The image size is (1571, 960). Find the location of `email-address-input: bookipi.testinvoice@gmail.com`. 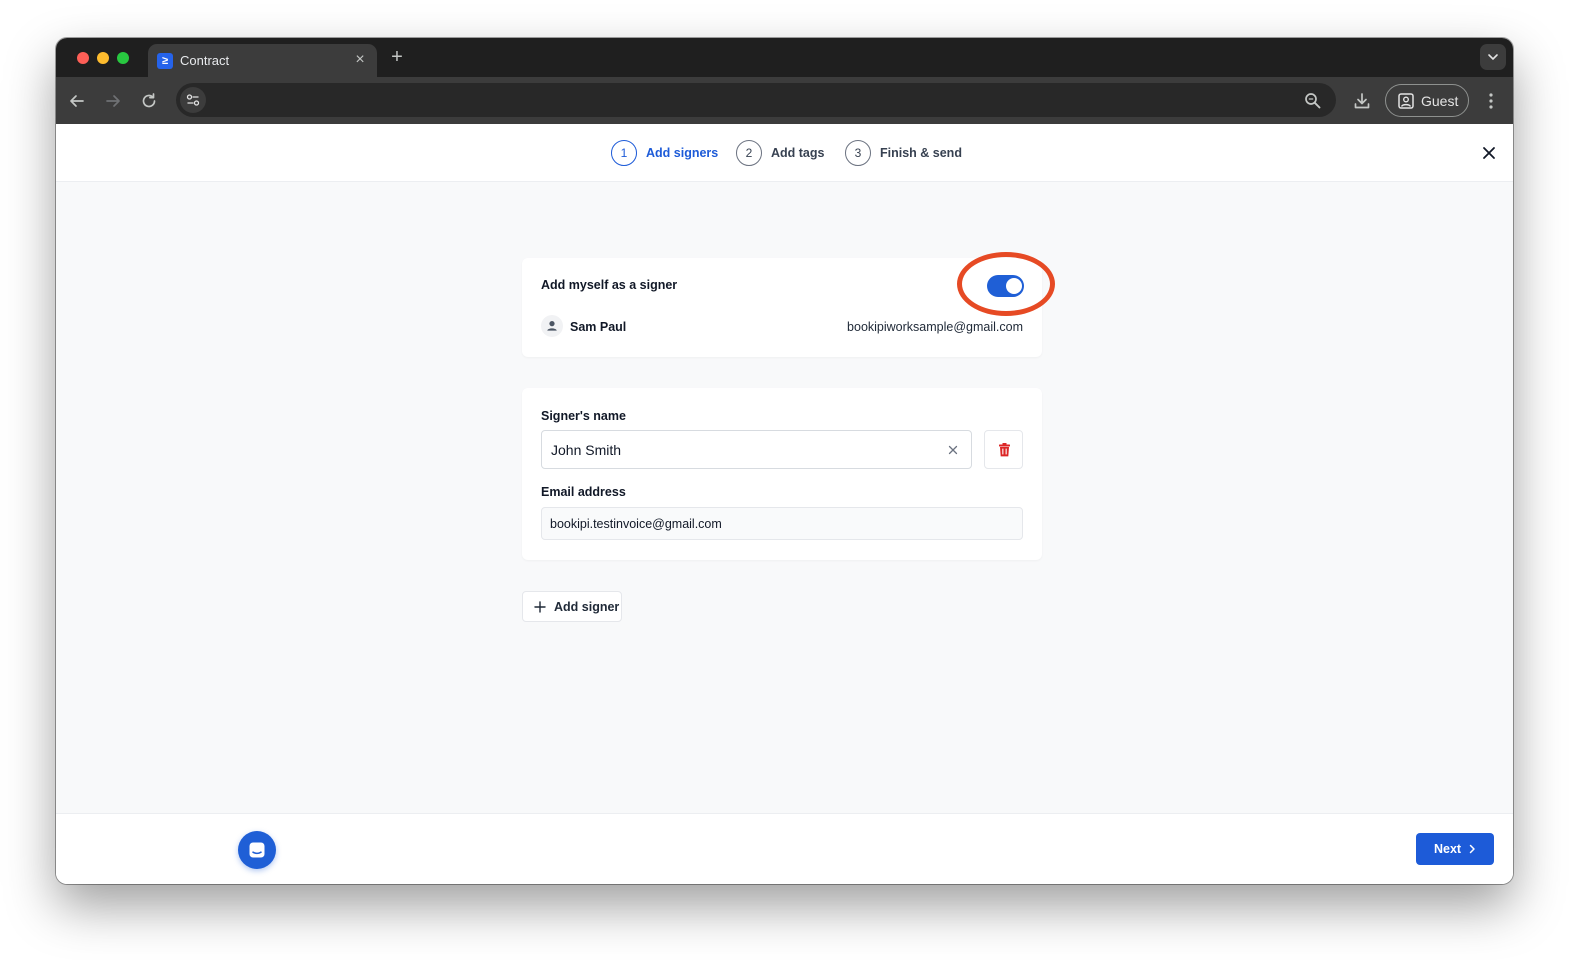

email-address-input: bookipi.testinvoice@gmail.com is located at coordinates (782, 523).